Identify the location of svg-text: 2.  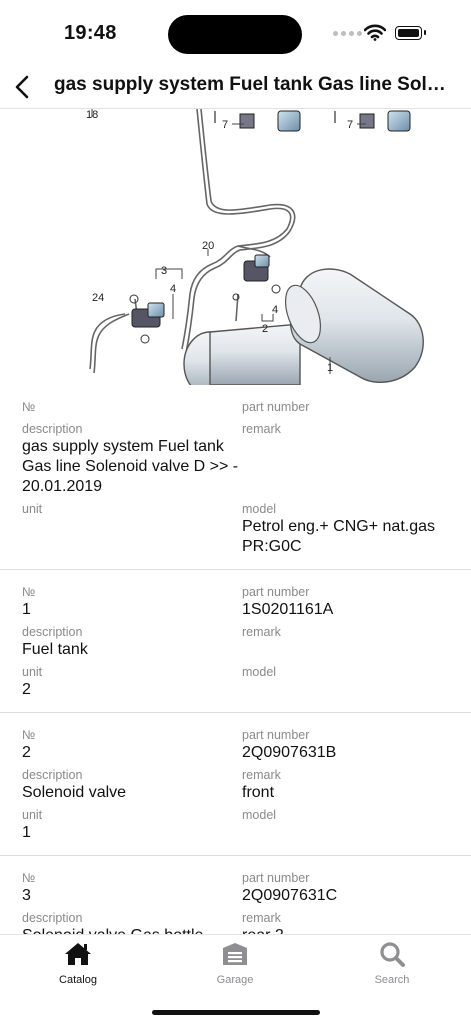
(265, 329).